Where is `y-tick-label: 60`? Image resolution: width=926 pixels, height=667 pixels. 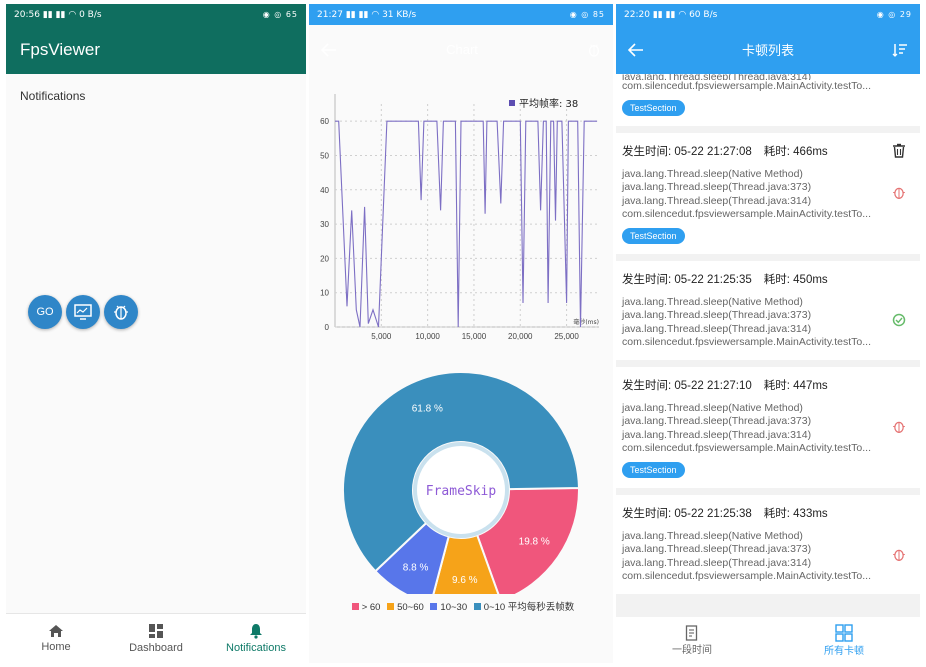 y-tick-label: 60 is located at coordinates (324, 121).